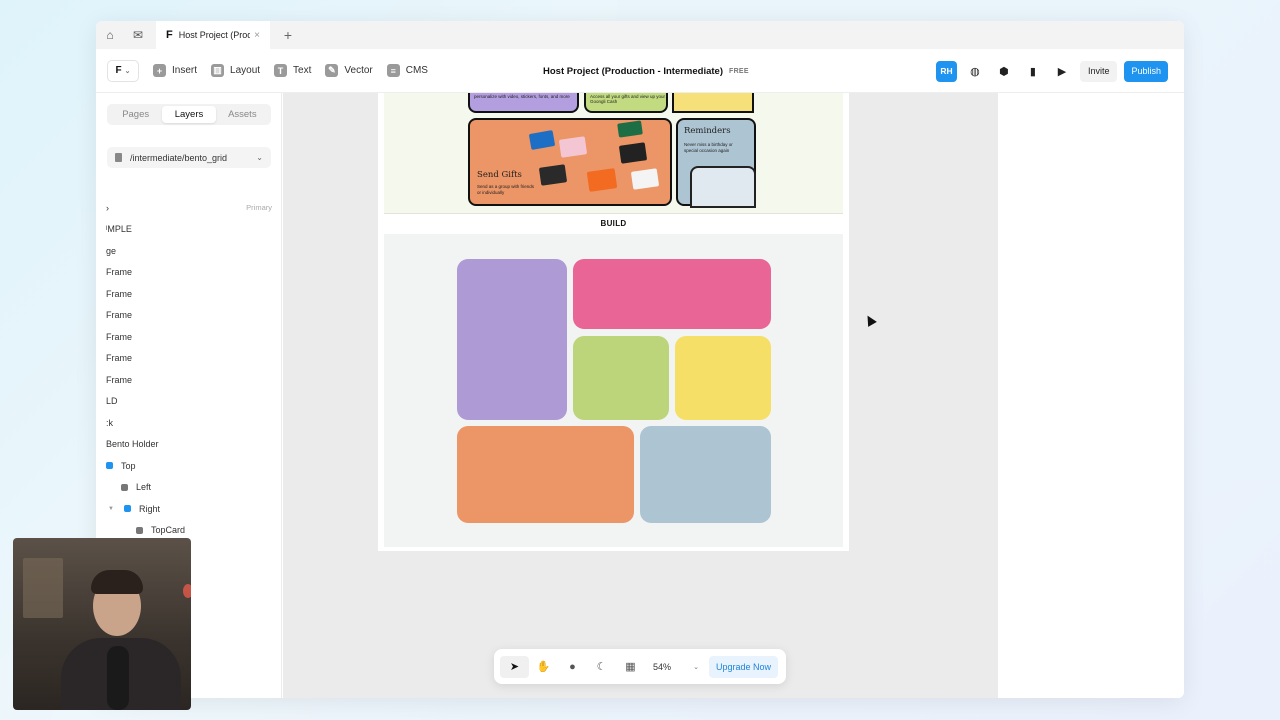  Describe the element at coordinates (245, 70) in the screenshot. I see `layout-label: Layout` at that location.